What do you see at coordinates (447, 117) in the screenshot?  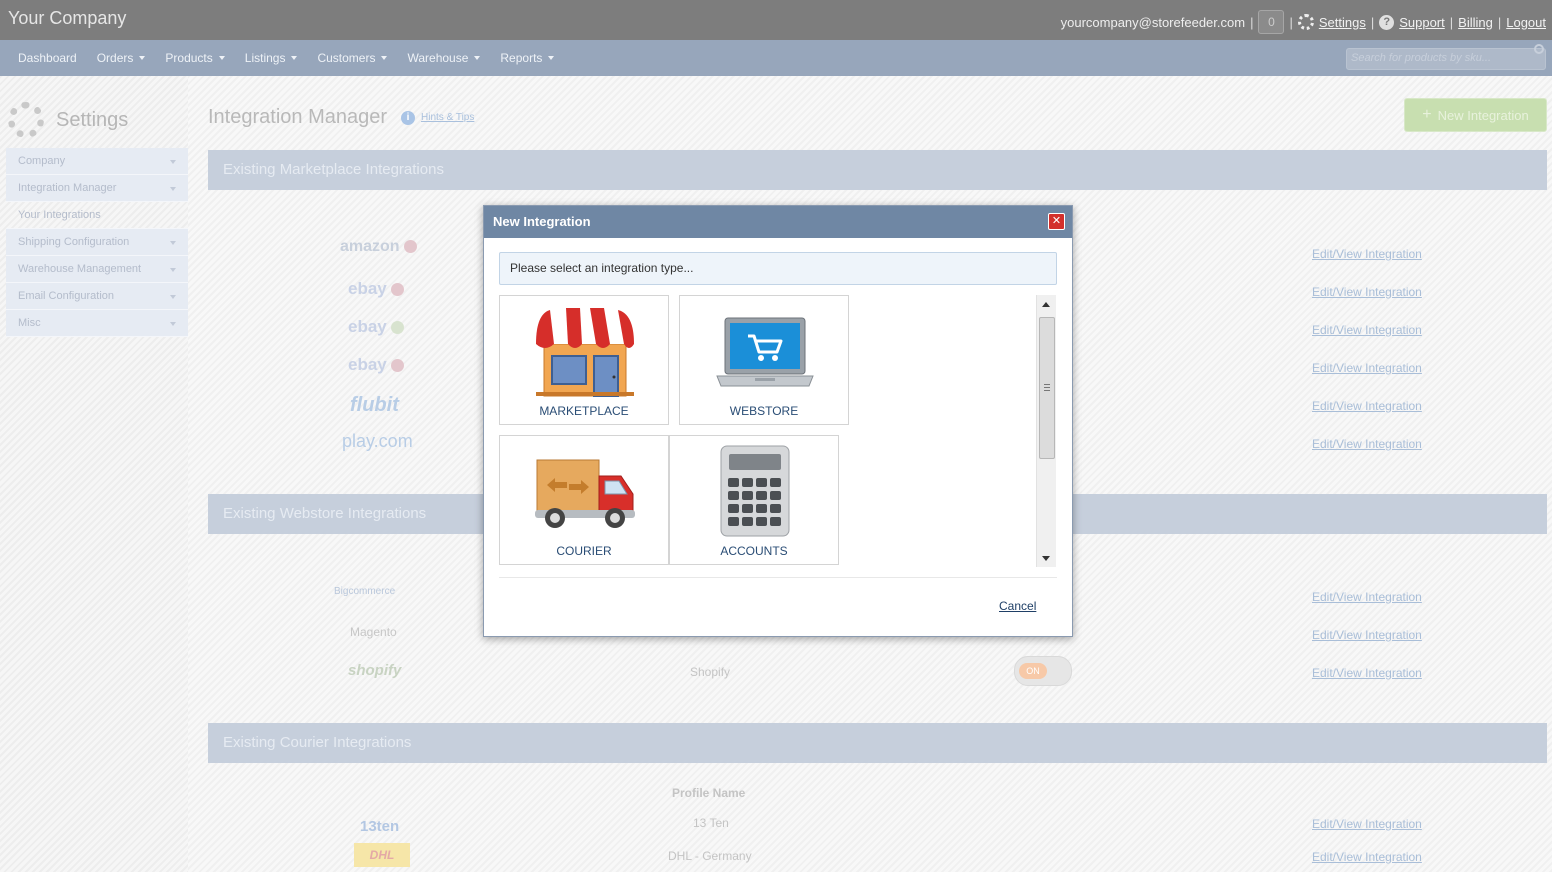 I see `hints-link: Hints & Tips` at bounding box center [447, 117].